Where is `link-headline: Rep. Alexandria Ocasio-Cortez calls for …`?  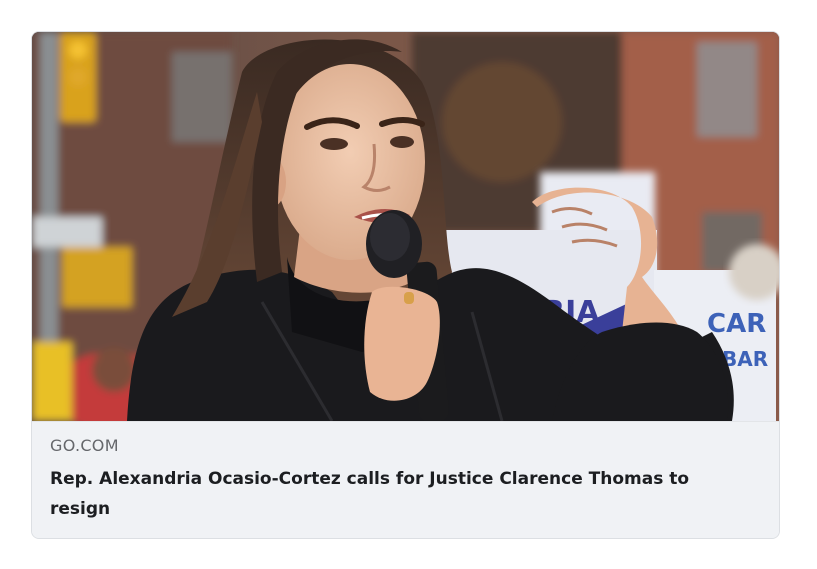 link-headline: Rep. Alexandria Ocasio-Cortez calls for … is located at coordinates (400, 494).